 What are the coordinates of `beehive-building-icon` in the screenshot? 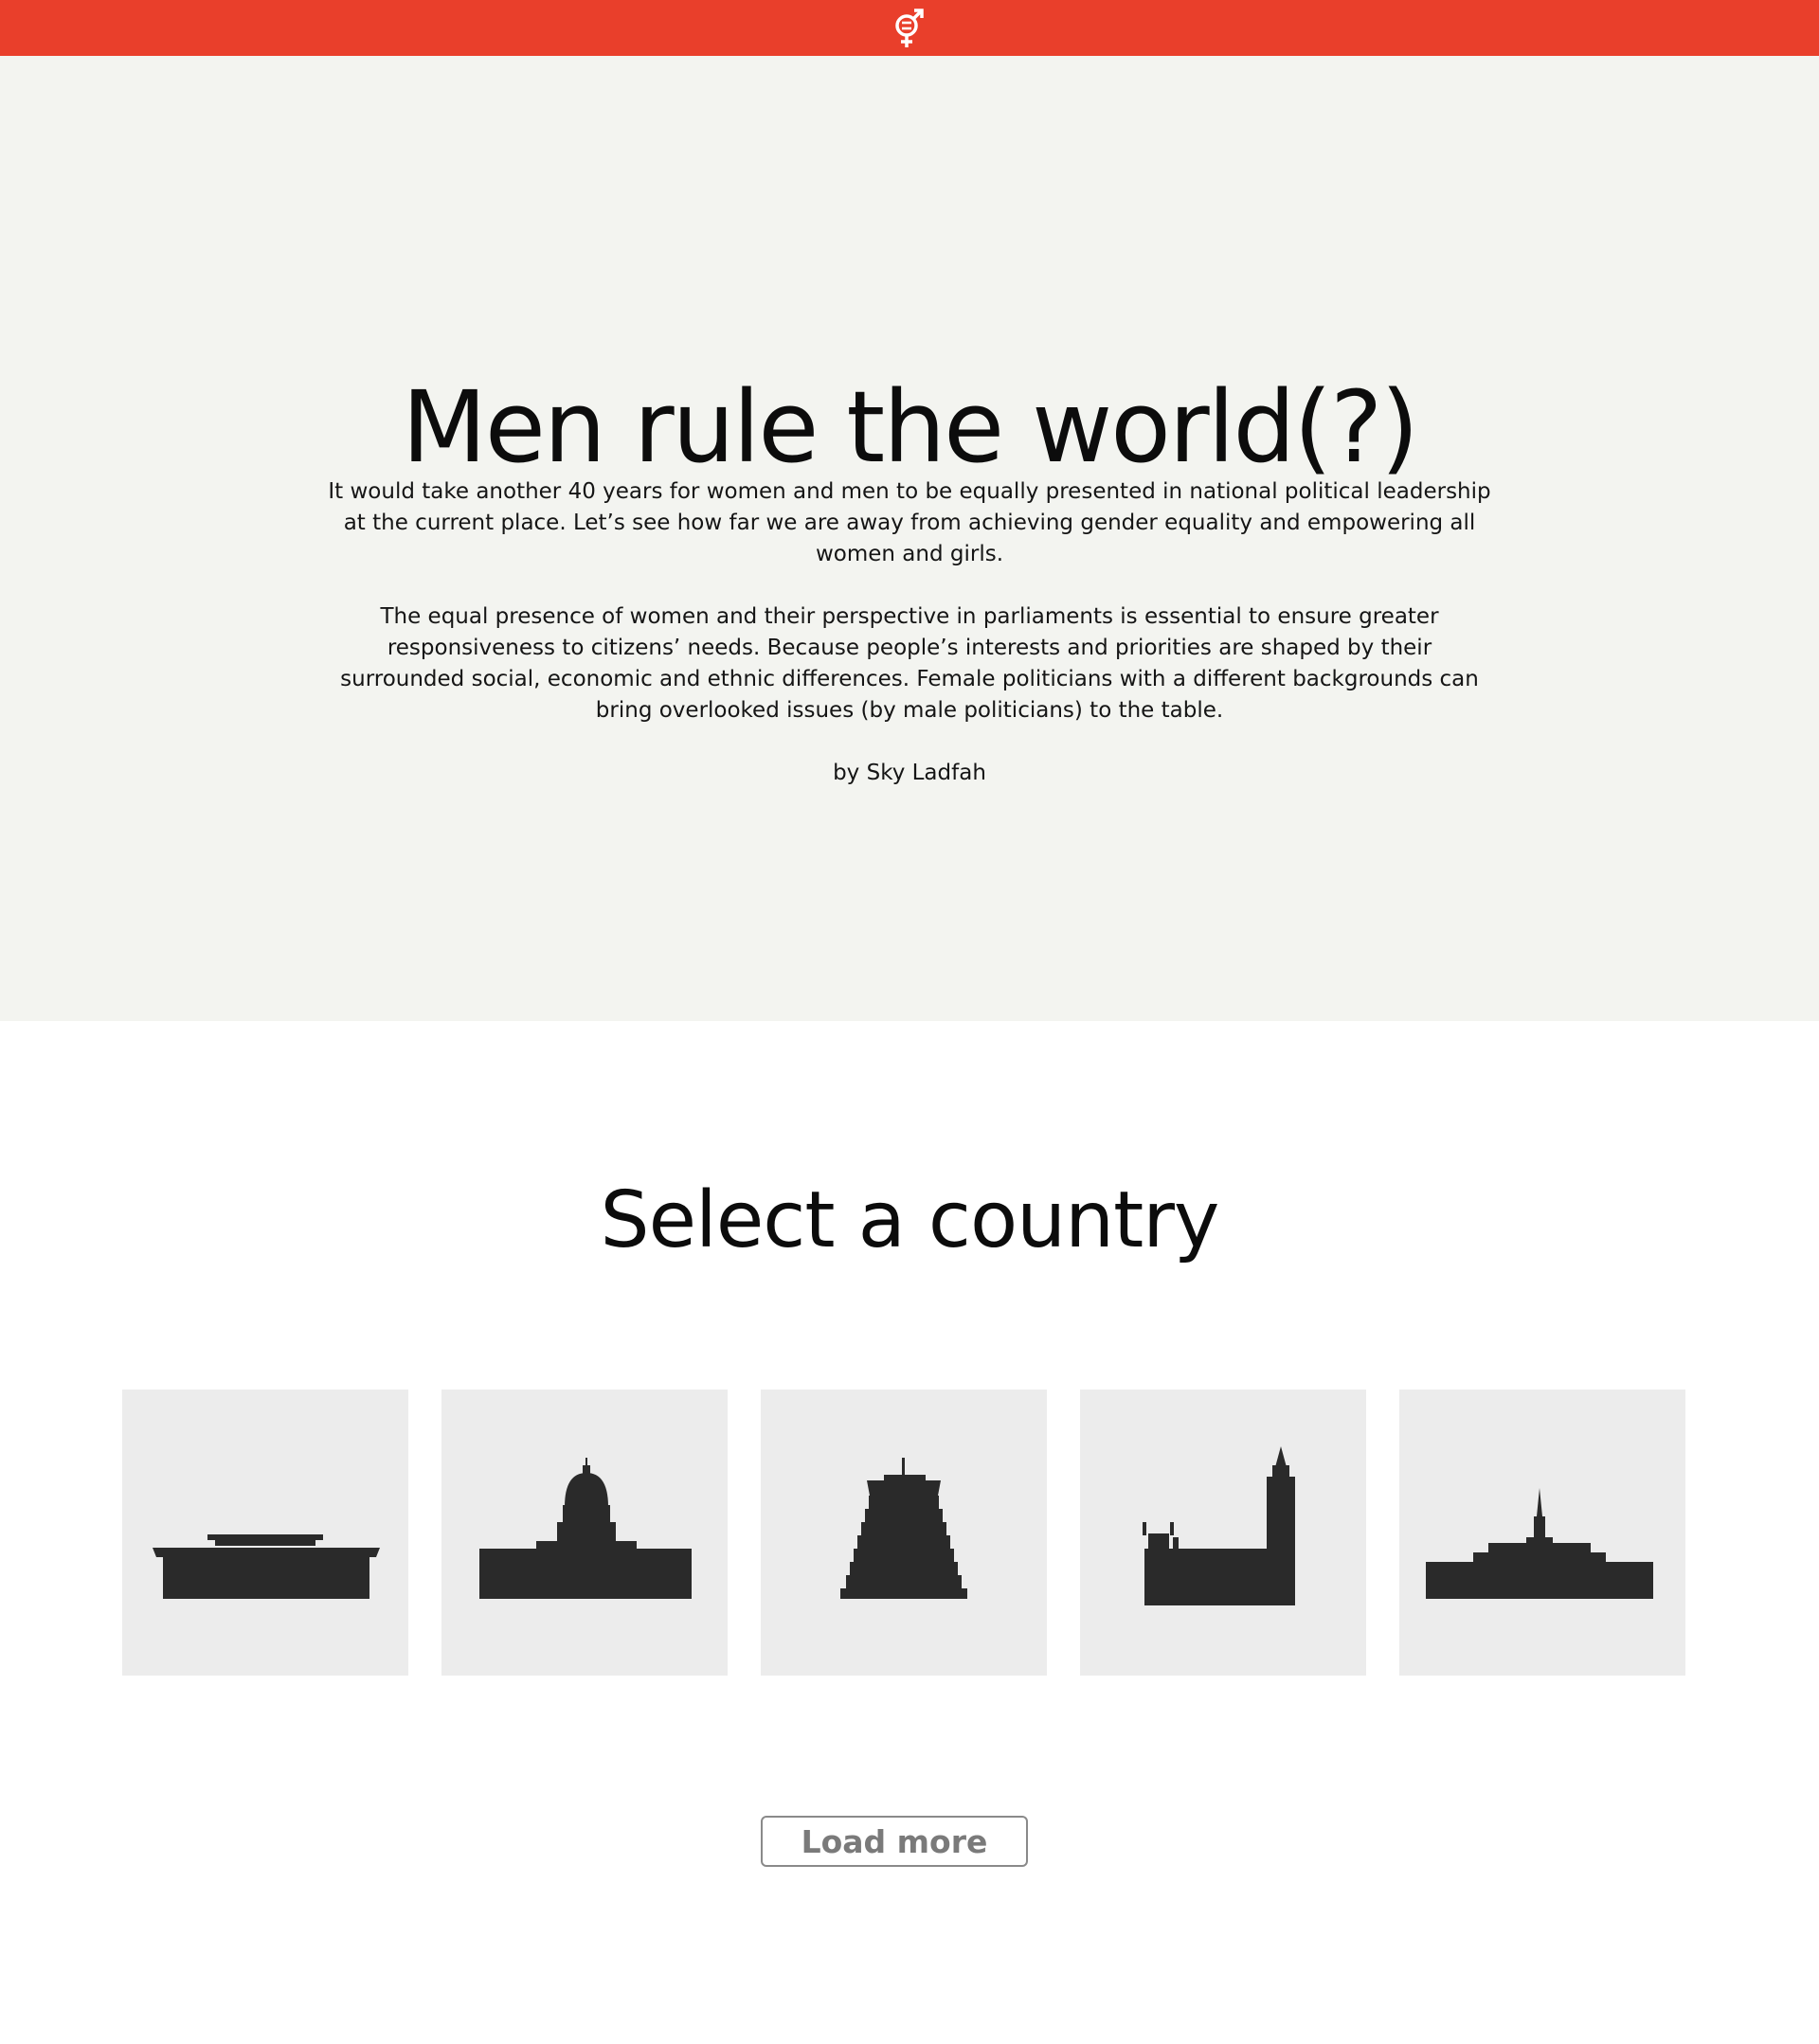 It's located at (903, 1528).